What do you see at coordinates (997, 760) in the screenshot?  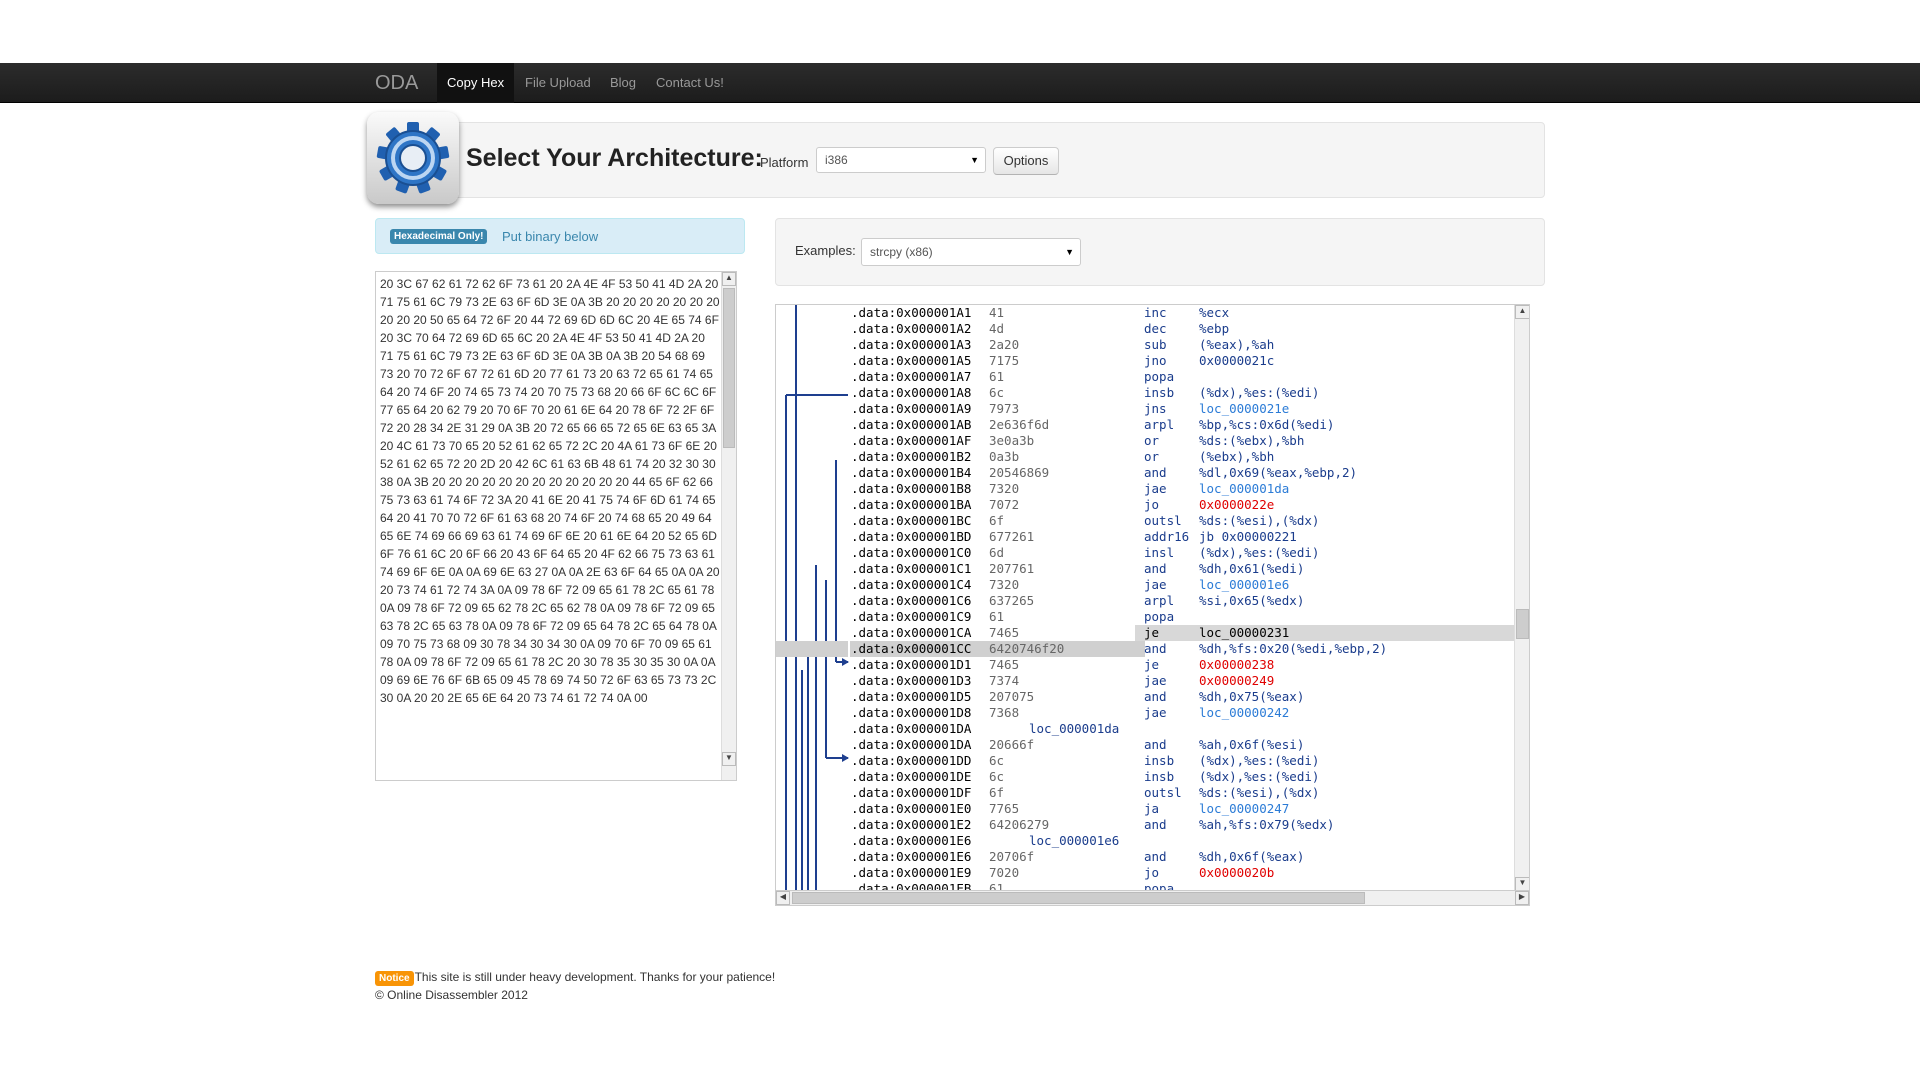 I see `disasm-bytes: 6c` at bounding box center [997, 760].